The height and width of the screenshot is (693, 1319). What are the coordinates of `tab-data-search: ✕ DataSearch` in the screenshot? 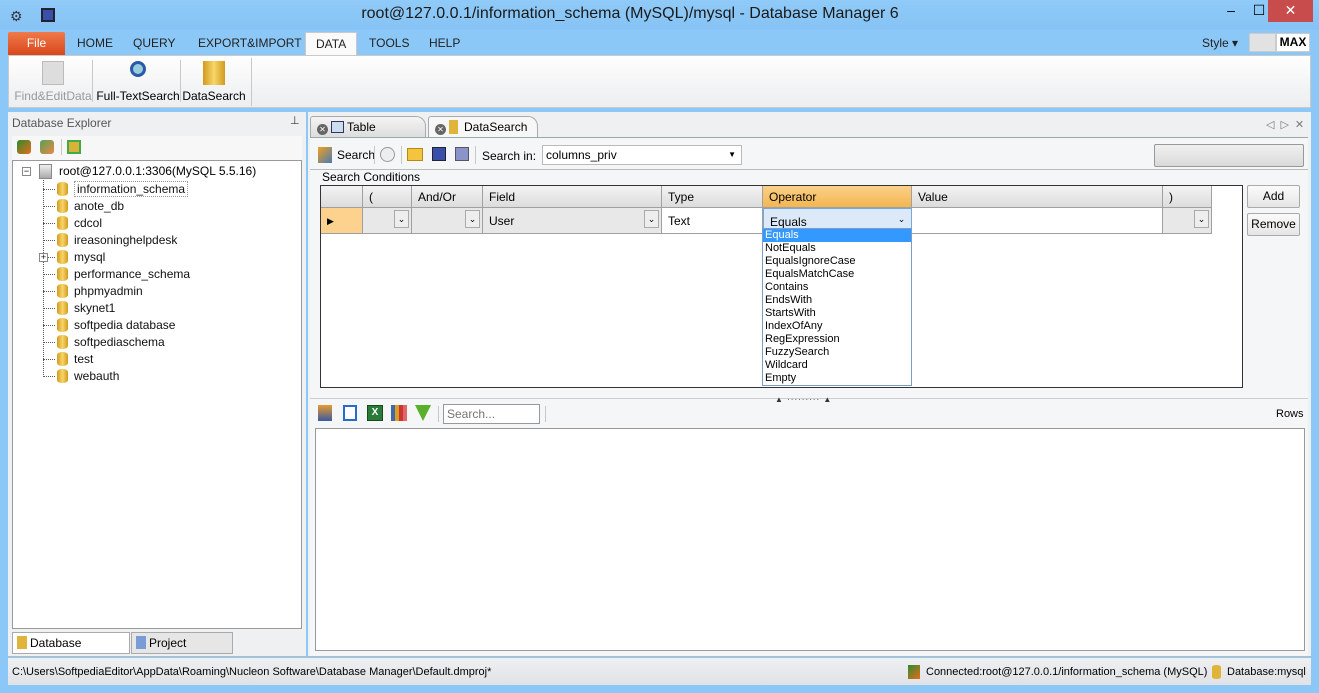 It's located at (483, 127).